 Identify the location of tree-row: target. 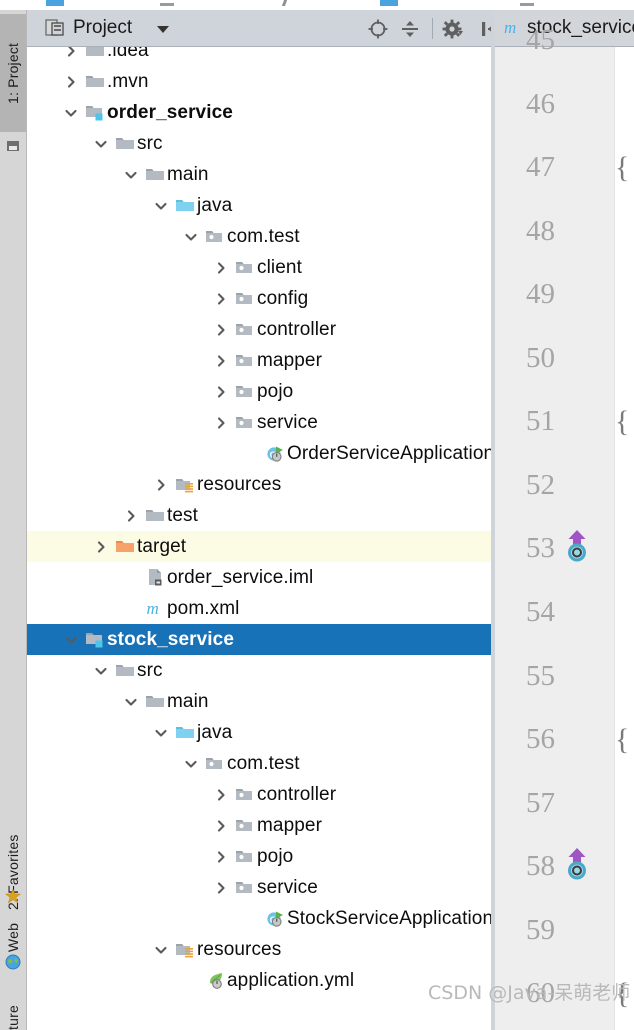
(259, 546).